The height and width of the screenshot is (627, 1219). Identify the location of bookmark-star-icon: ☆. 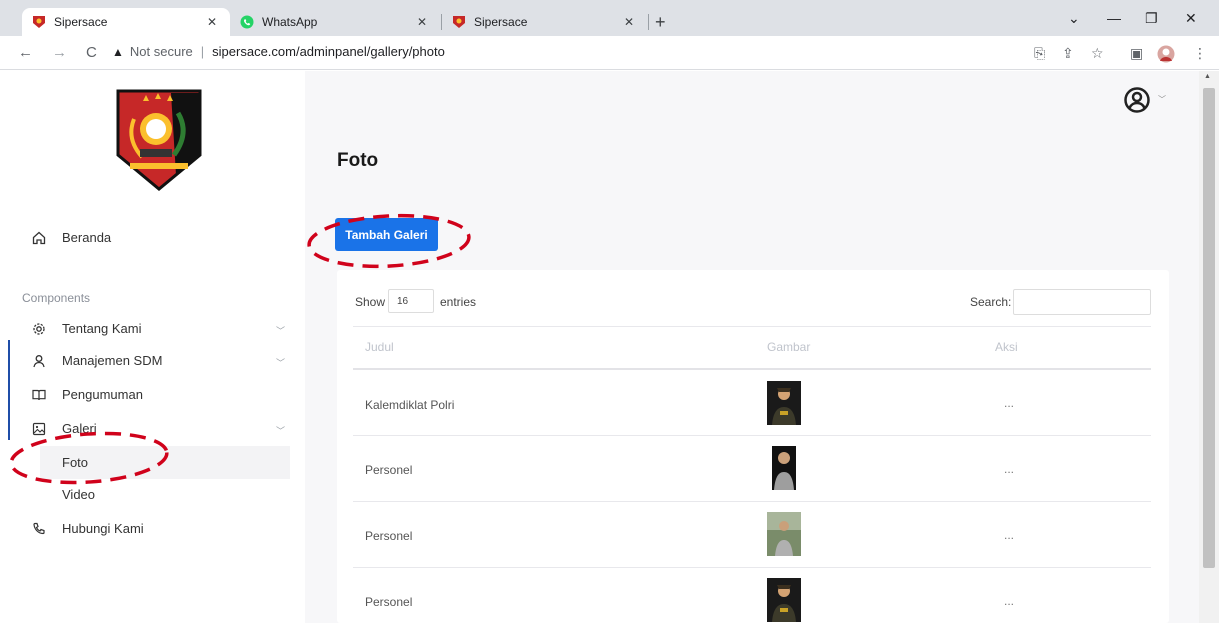
(1097, 53).